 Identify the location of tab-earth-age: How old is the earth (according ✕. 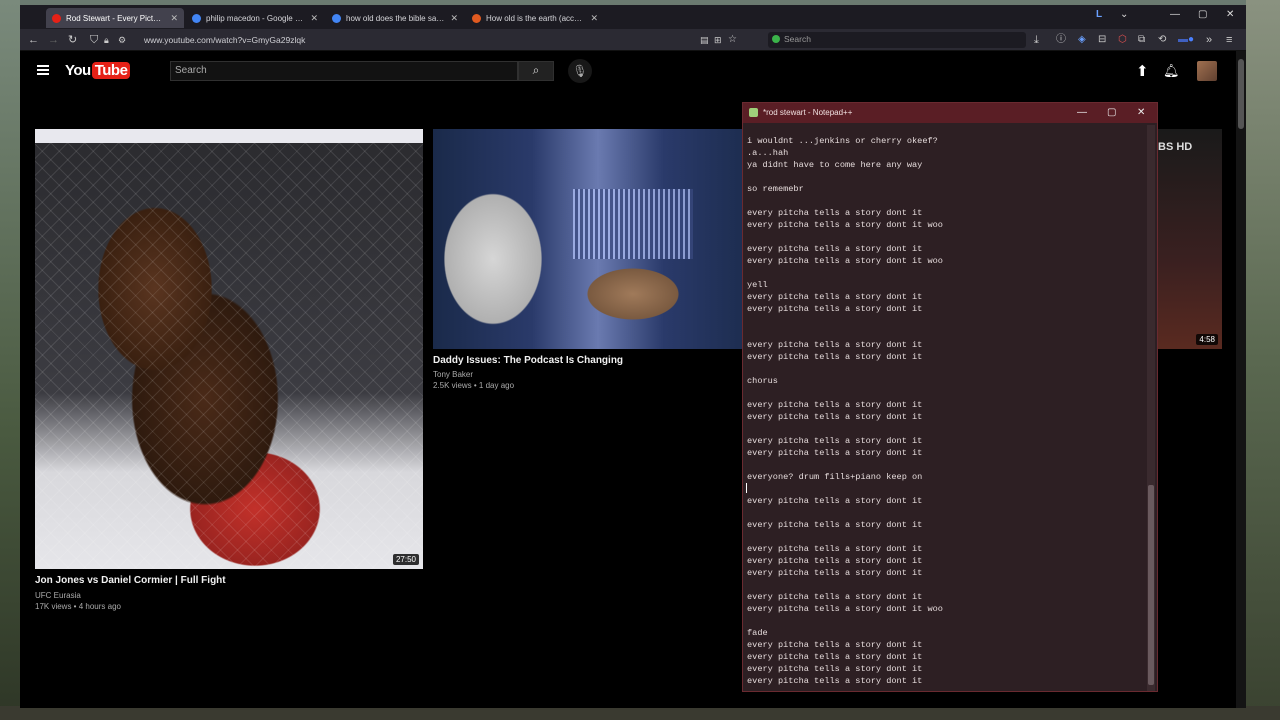
(535, 18).